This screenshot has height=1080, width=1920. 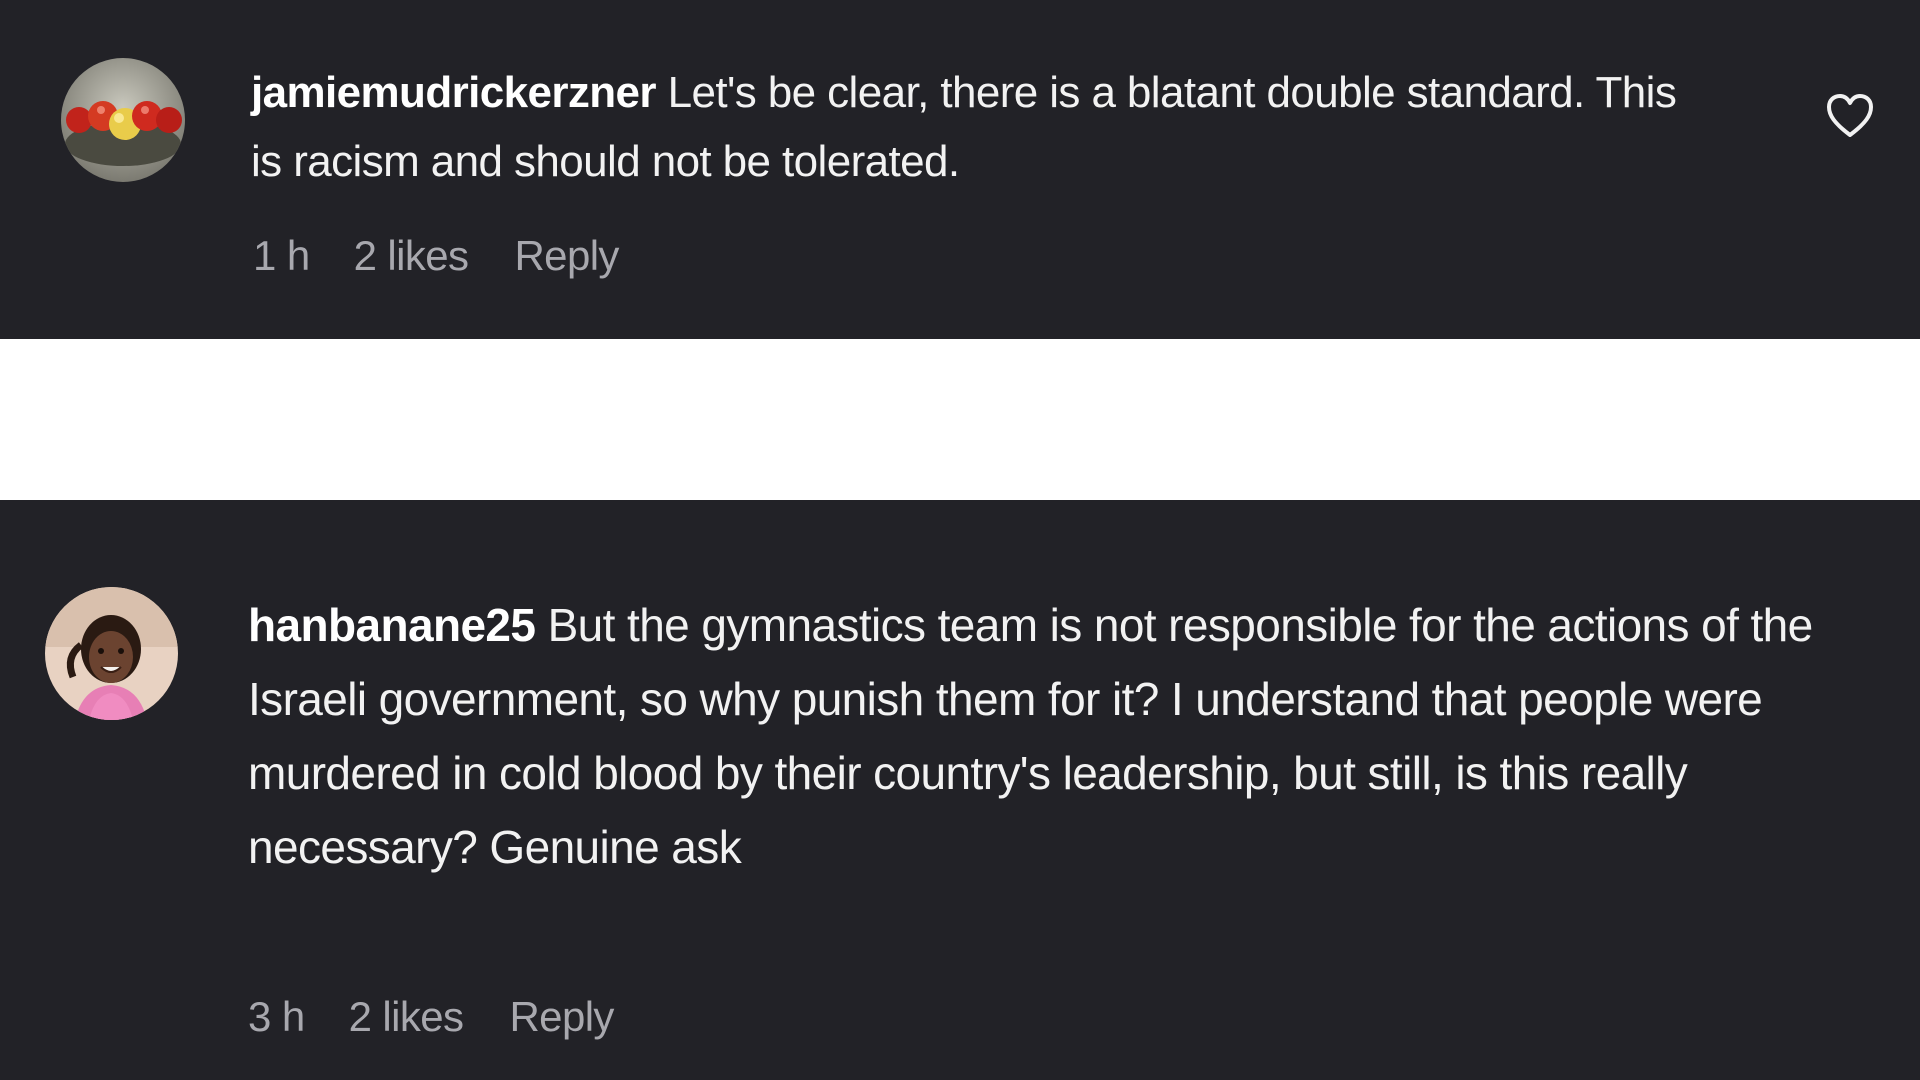 I want to click on avatar-person-image, so click(x=111, y=653).